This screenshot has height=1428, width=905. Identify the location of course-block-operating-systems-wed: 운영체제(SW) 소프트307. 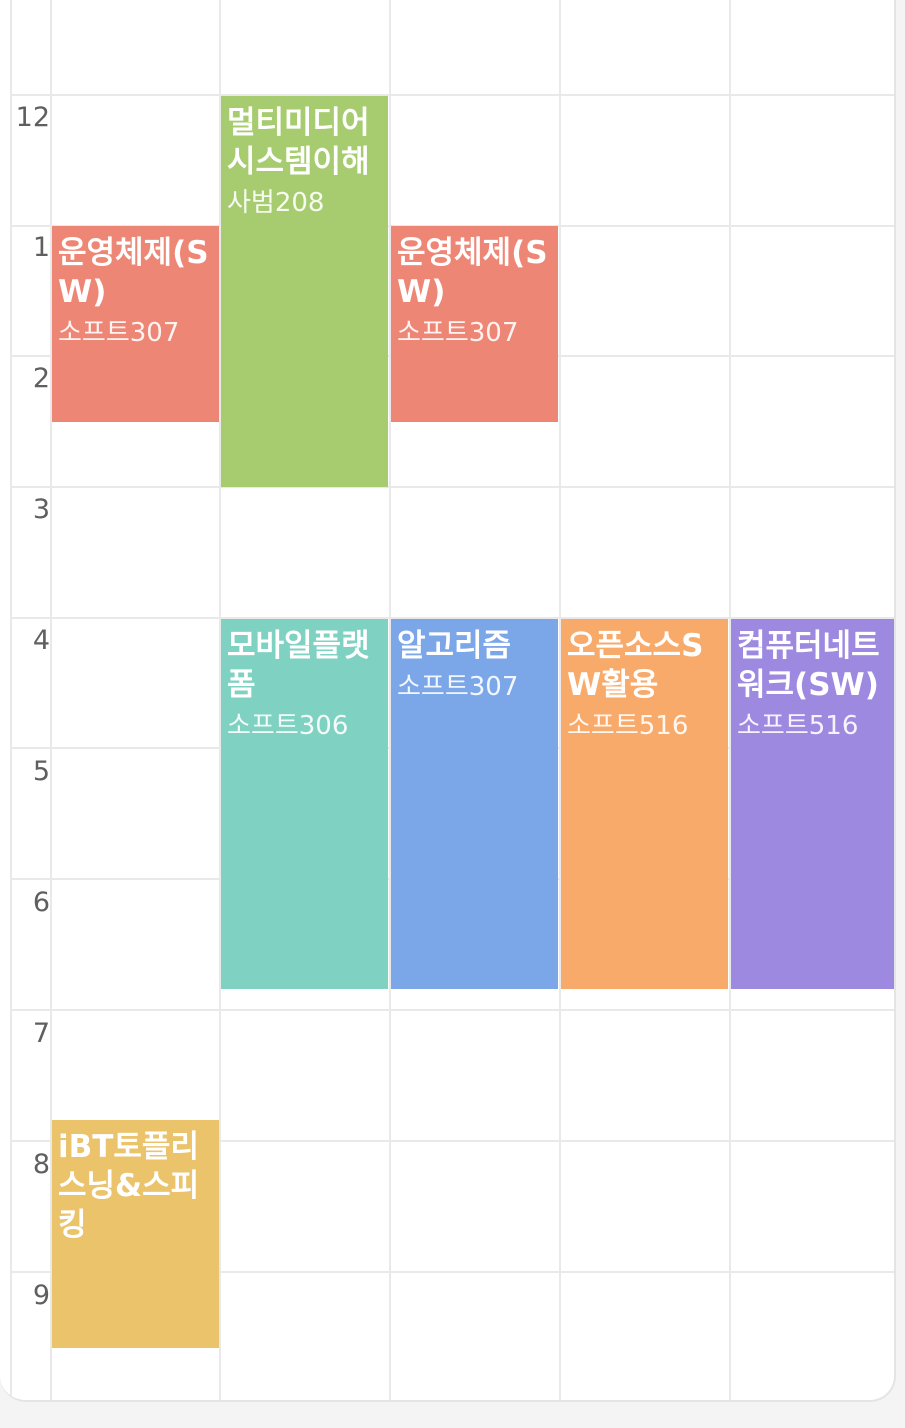
(474, 324).